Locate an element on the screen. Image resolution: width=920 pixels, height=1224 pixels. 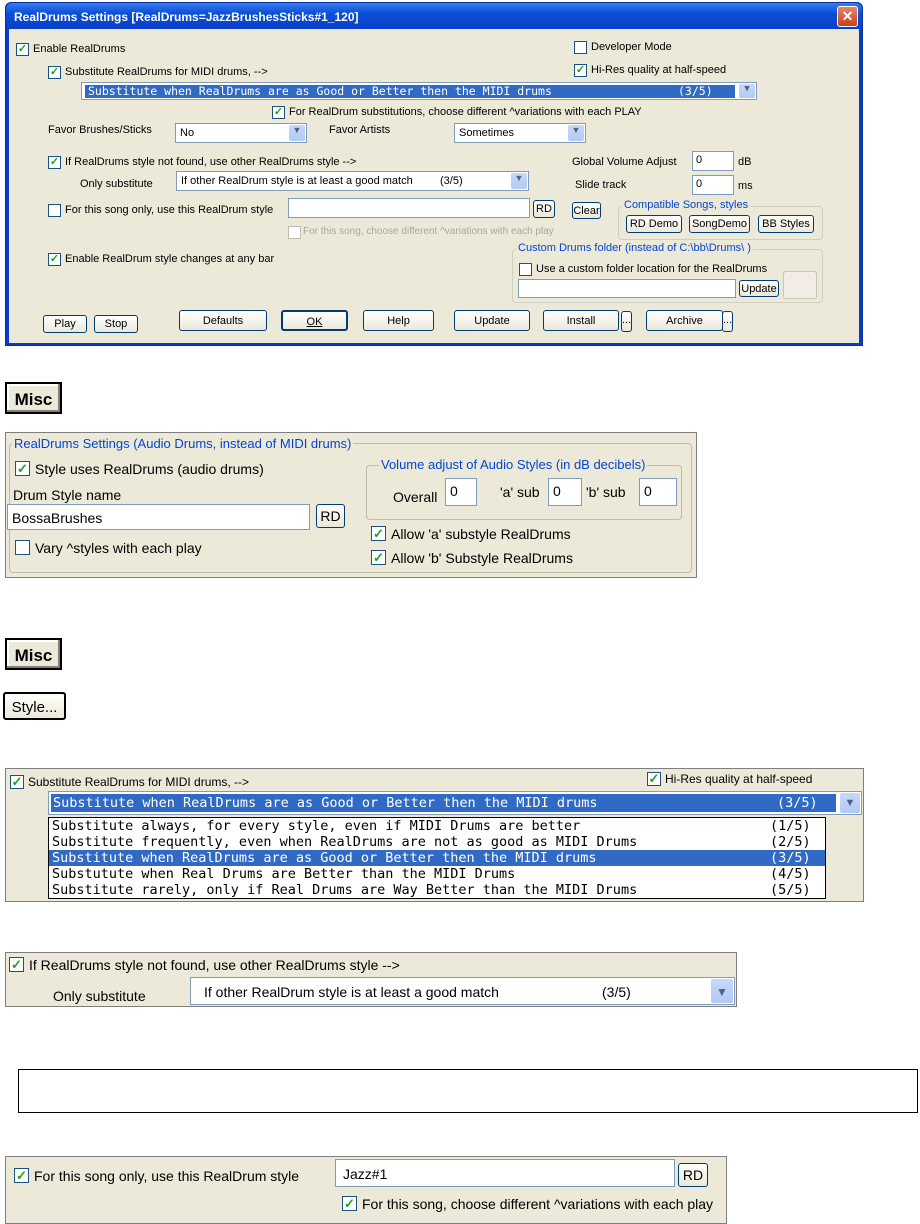
rd-demo-button: RD Demo is located at coordinates (654, 224).